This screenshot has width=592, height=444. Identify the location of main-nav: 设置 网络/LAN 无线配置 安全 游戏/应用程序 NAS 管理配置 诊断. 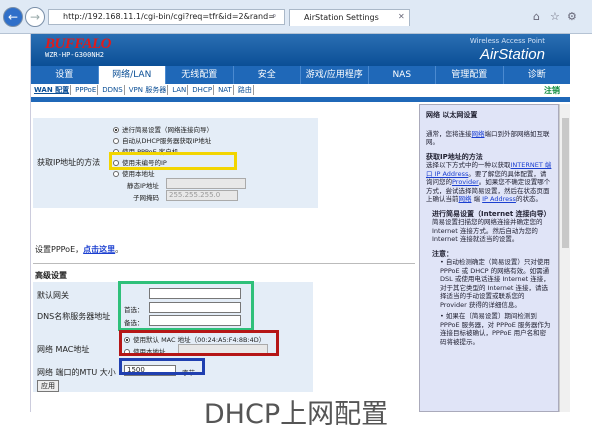
(300, 75).